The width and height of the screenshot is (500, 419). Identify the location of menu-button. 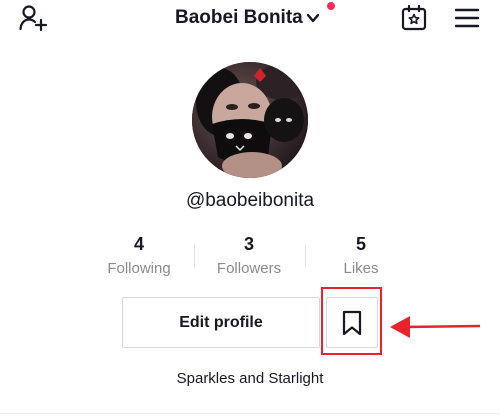
(467, 18).